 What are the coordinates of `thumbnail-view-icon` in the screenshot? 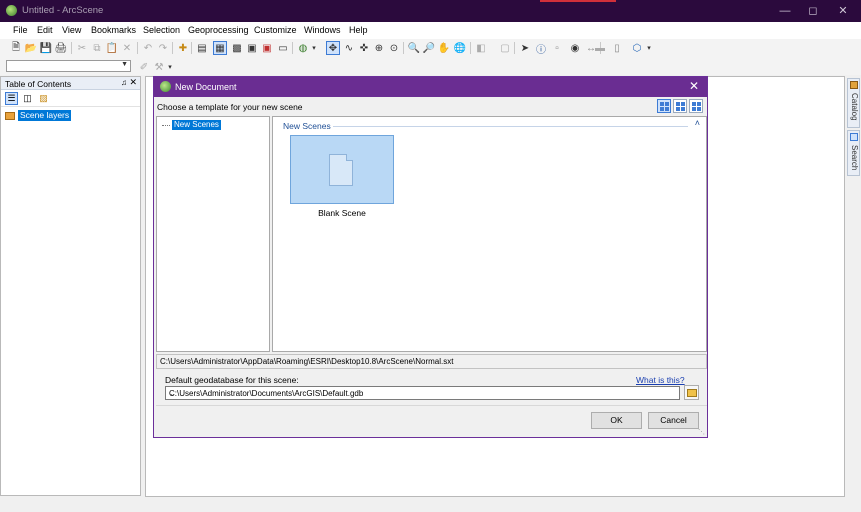 It's located at (680, 106).